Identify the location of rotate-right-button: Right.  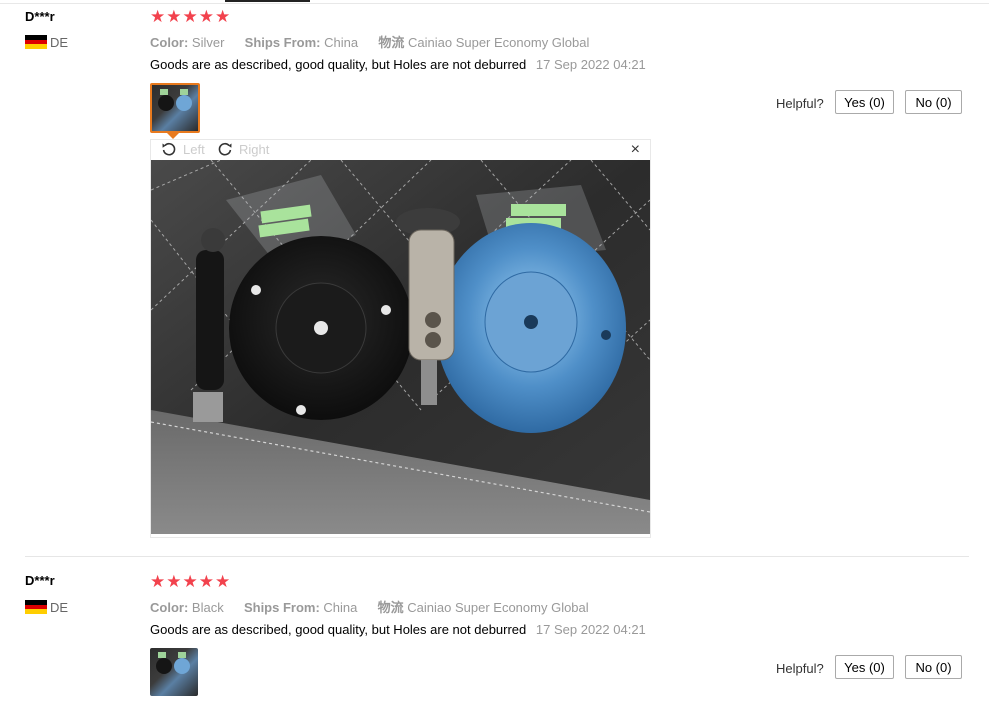
(243, 149).